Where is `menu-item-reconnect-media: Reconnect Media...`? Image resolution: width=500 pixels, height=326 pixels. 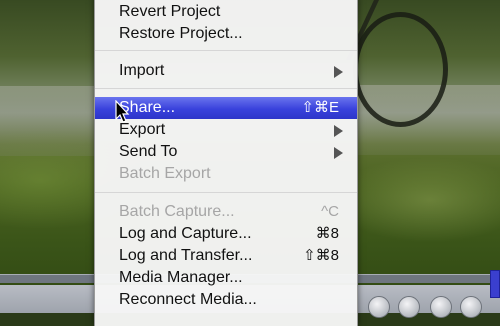 menu-item-reconnect-media: Reconnect Media... is located at coordinates (226, 300).